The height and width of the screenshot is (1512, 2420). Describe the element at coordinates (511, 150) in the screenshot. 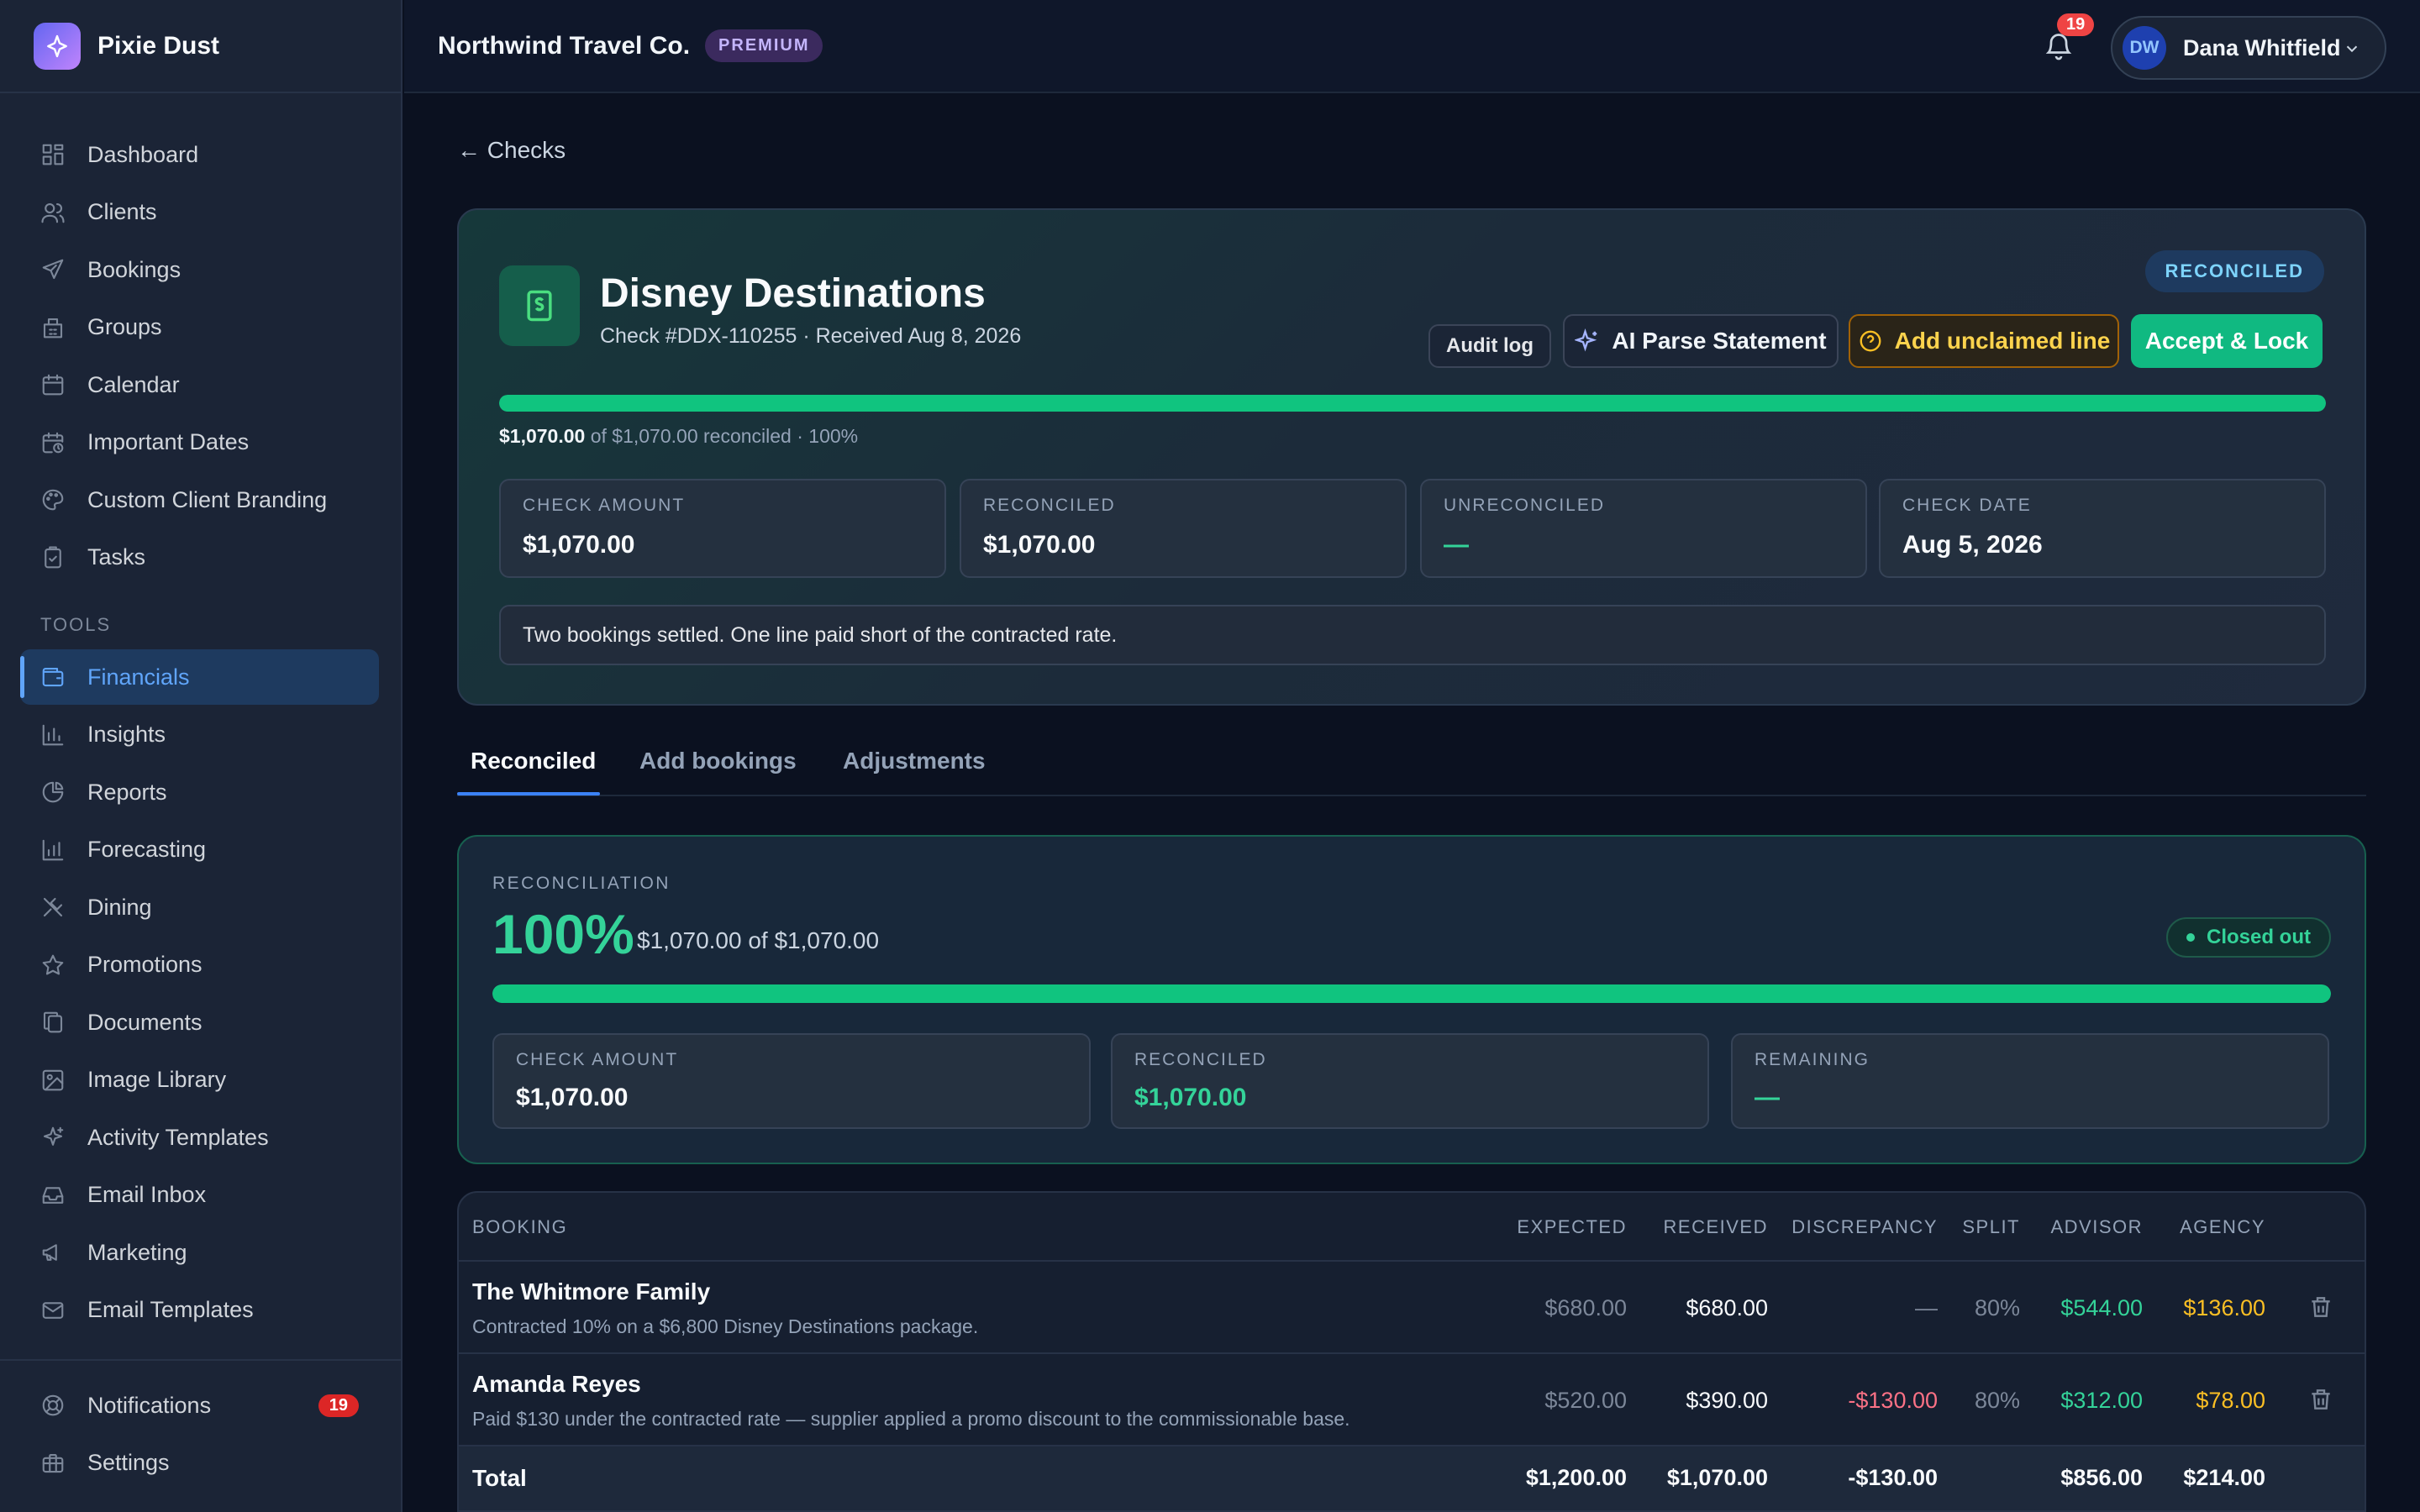

I see `back-to-checks-link: ← Checks` at that location.